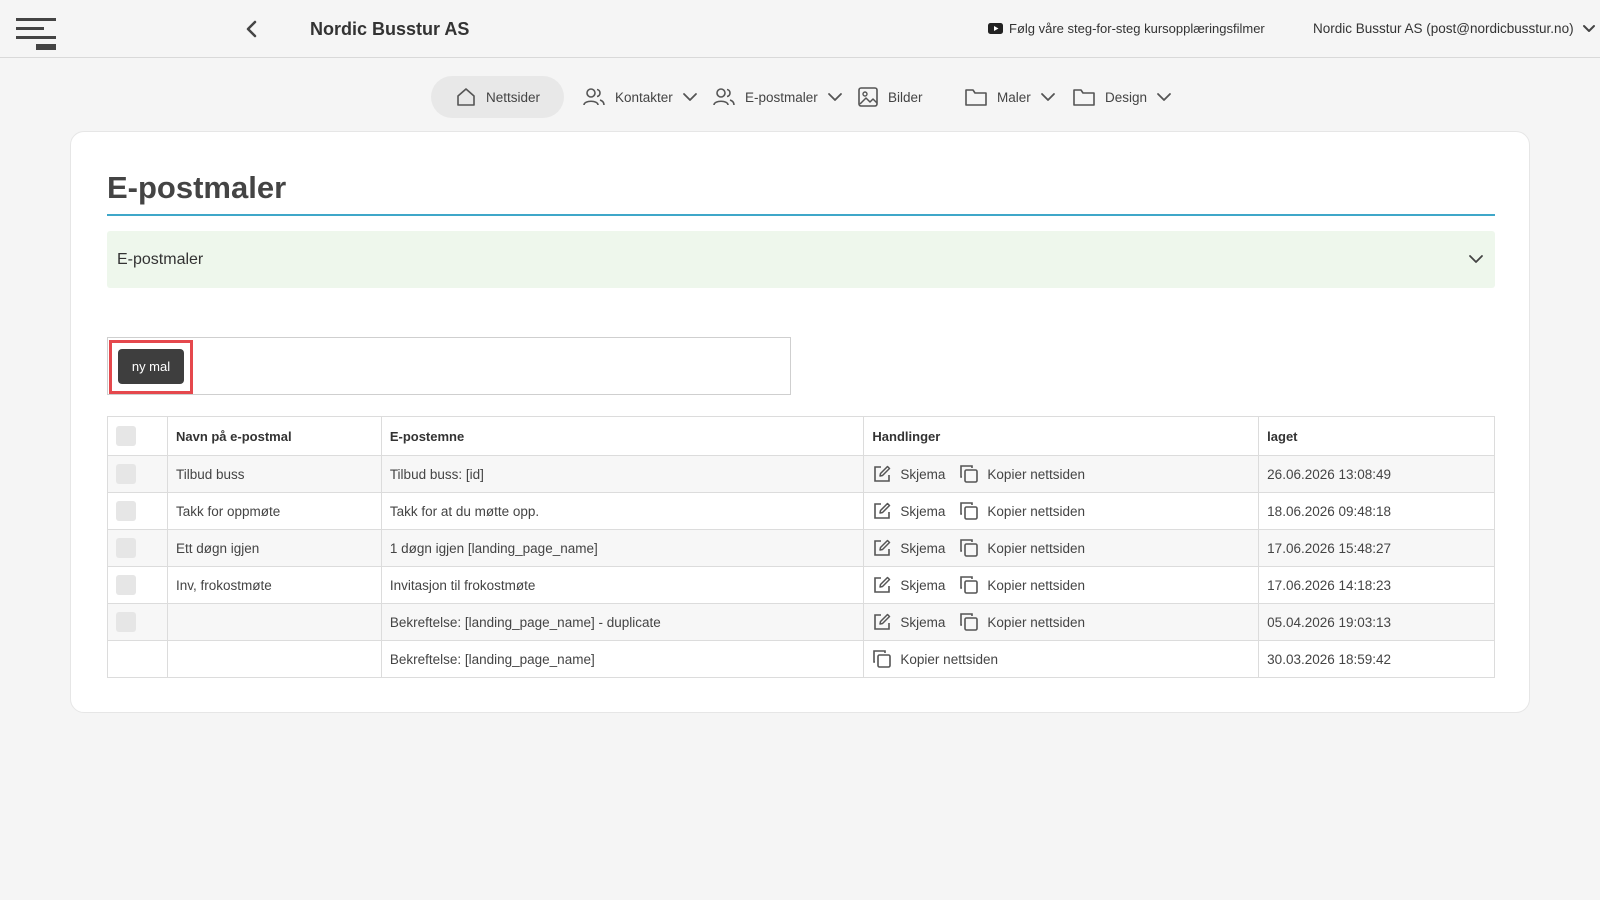 Image resolution: width=1600 pixels, height=900 pixels. Describe the element at coordinates (137, 436) in the screenshot. I see `select-all-cell` at that location.